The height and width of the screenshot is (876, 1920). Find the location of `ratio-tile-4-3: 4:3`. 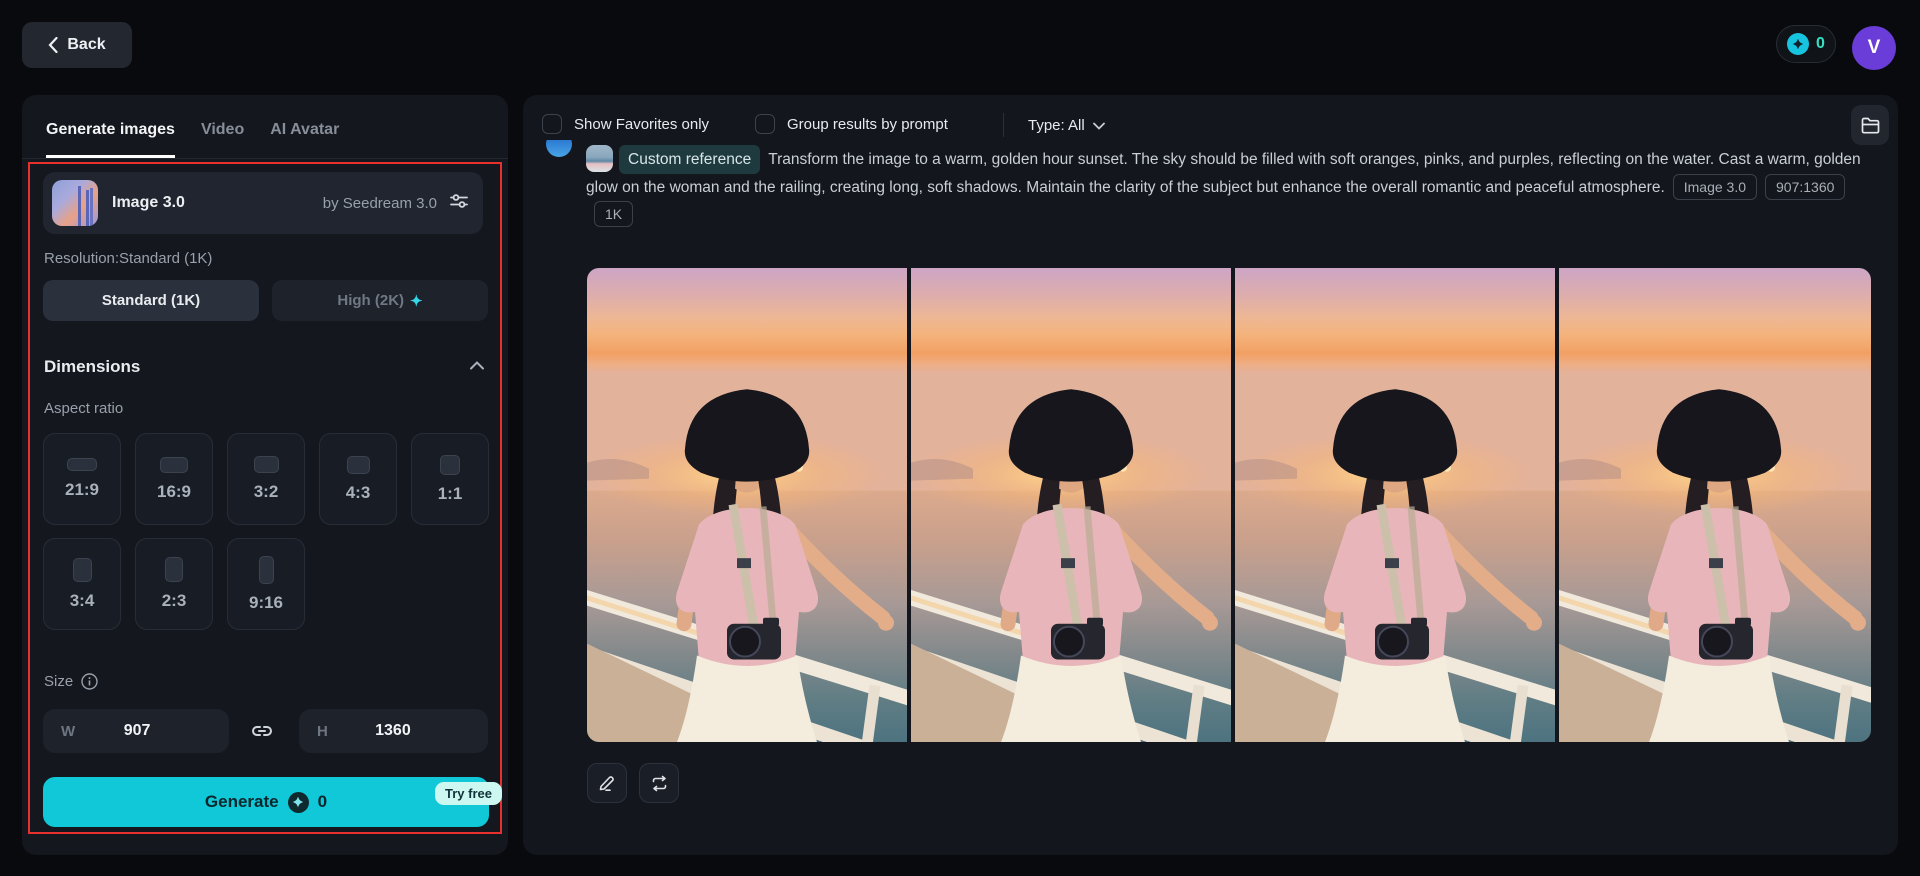

ratio-tile-4-3: 4:3 is located at coordinates (358, 479).